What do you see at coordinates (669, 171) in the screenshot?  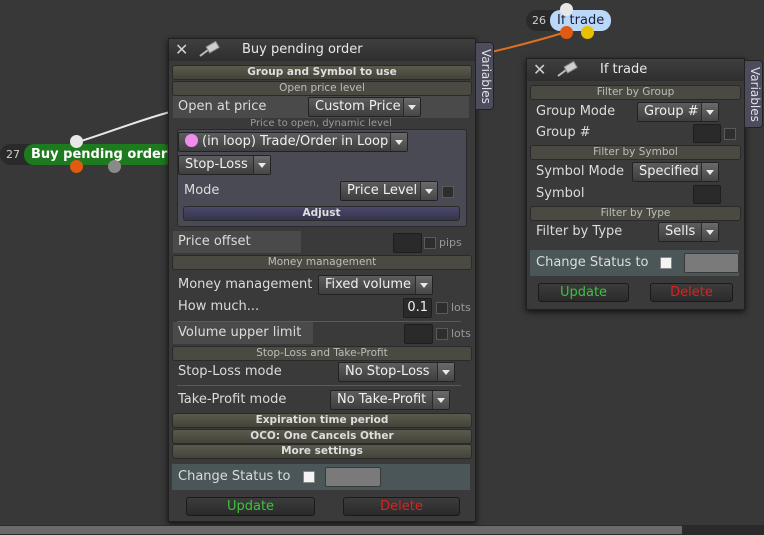 I see `dropdown-value: Specified` at bounding box center [669, 171].